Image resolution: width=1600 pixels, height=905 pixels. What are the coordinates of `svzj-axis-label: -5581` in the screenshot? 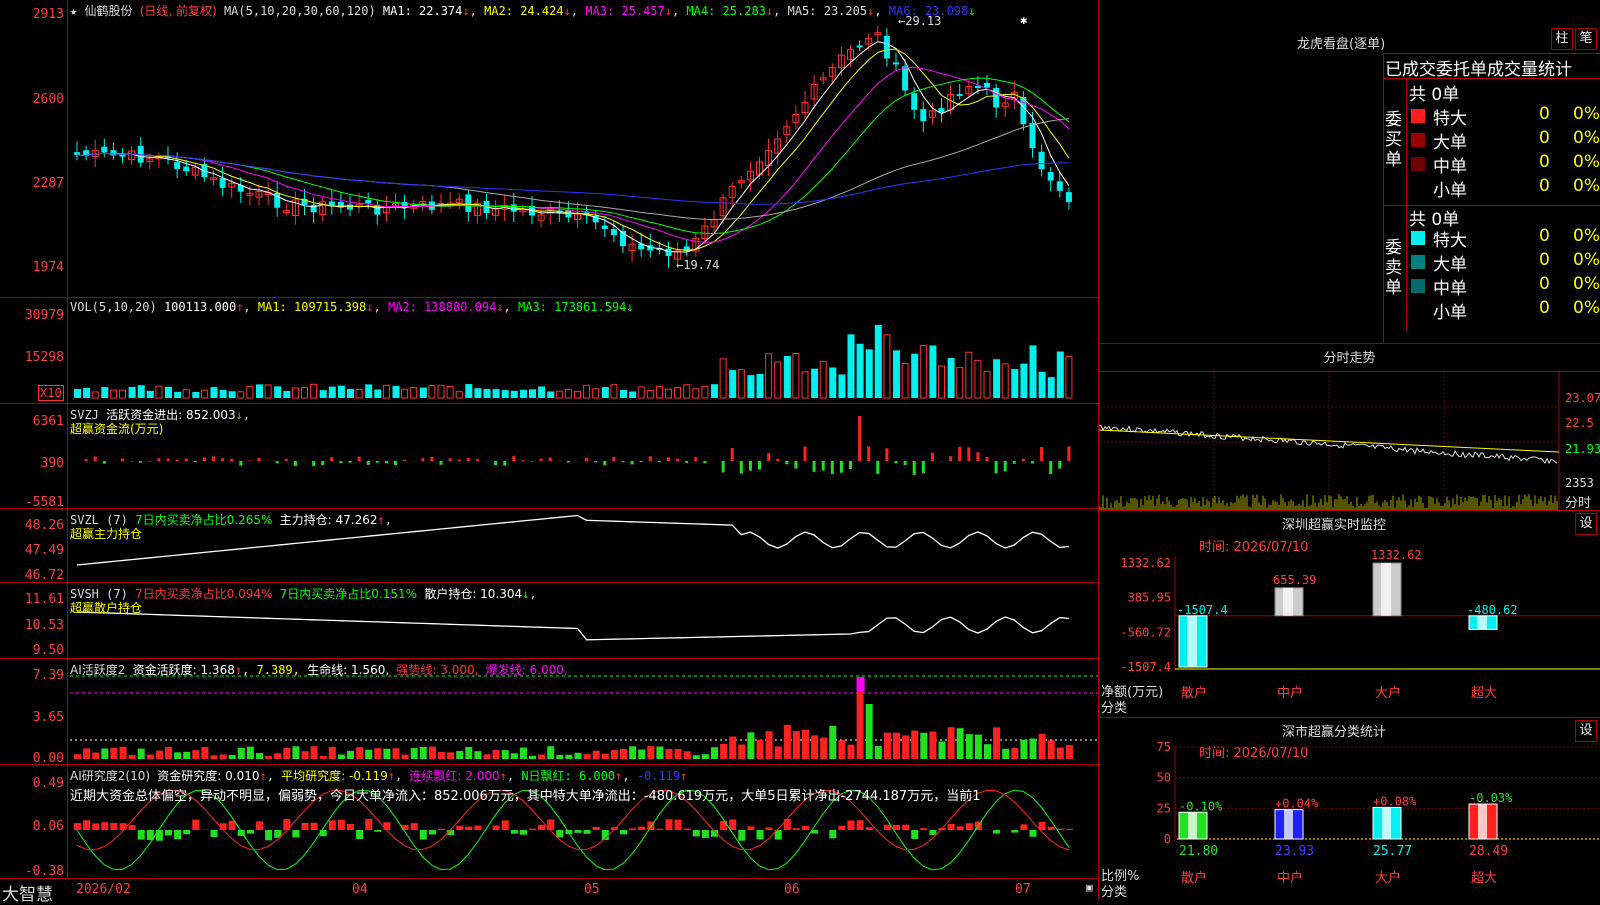 It's located at (32, 502).